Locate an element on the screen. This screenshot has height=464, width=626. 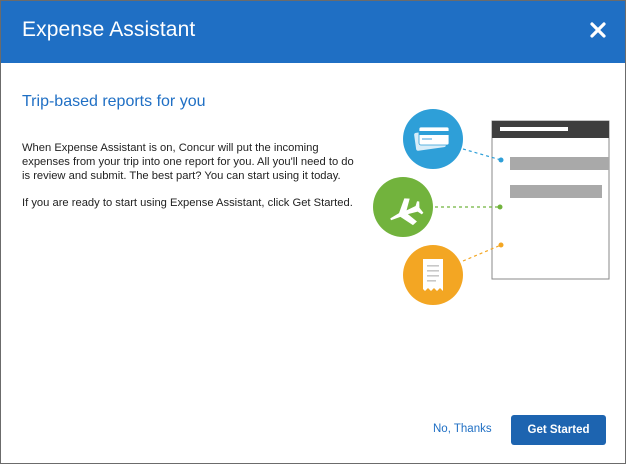
no-thanks-button: No, Thanks is located at coordinates (462, 429).